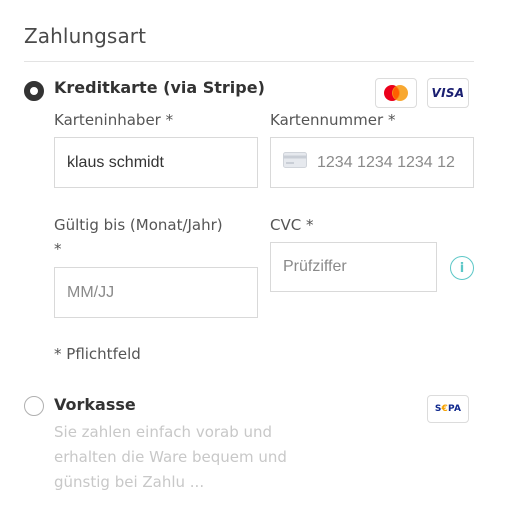 The width and height of the screenshot is (519, 510). I want to click on description-line: Sie zahlen einfach vorab und, so click(163, 432).